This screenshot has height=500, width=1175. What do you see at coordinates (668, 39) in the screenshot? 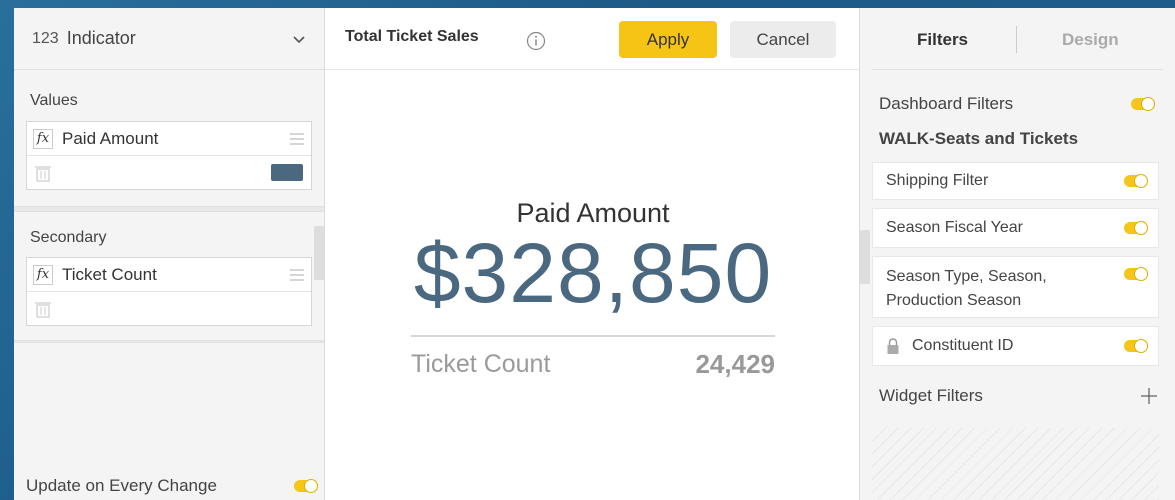
I see `apply-button: Apply` at bounding box center [668, 39].